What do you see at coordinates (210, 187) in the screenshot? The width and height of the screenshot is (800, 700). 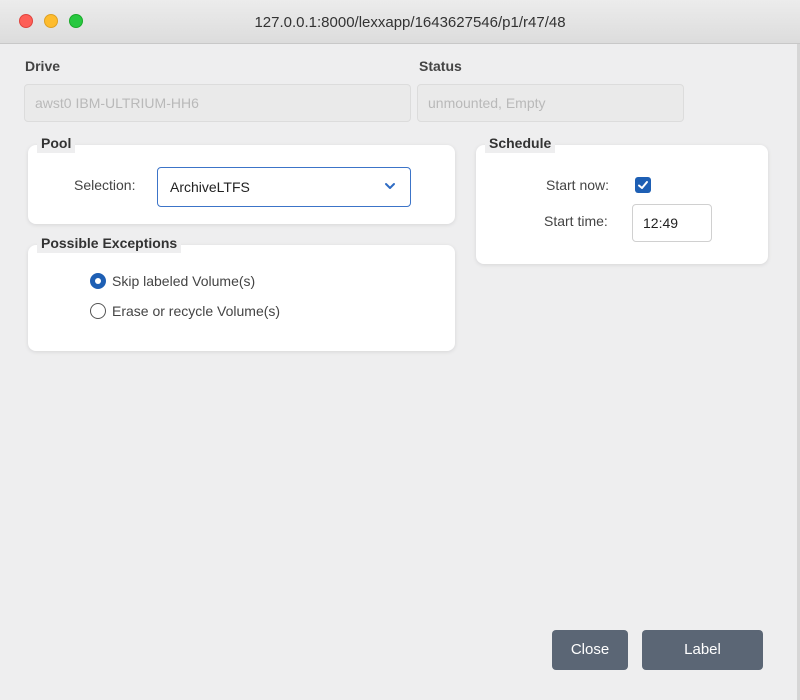 I see `pool-select-value: ArchiveLTFS` at bounding box center [210, 187].